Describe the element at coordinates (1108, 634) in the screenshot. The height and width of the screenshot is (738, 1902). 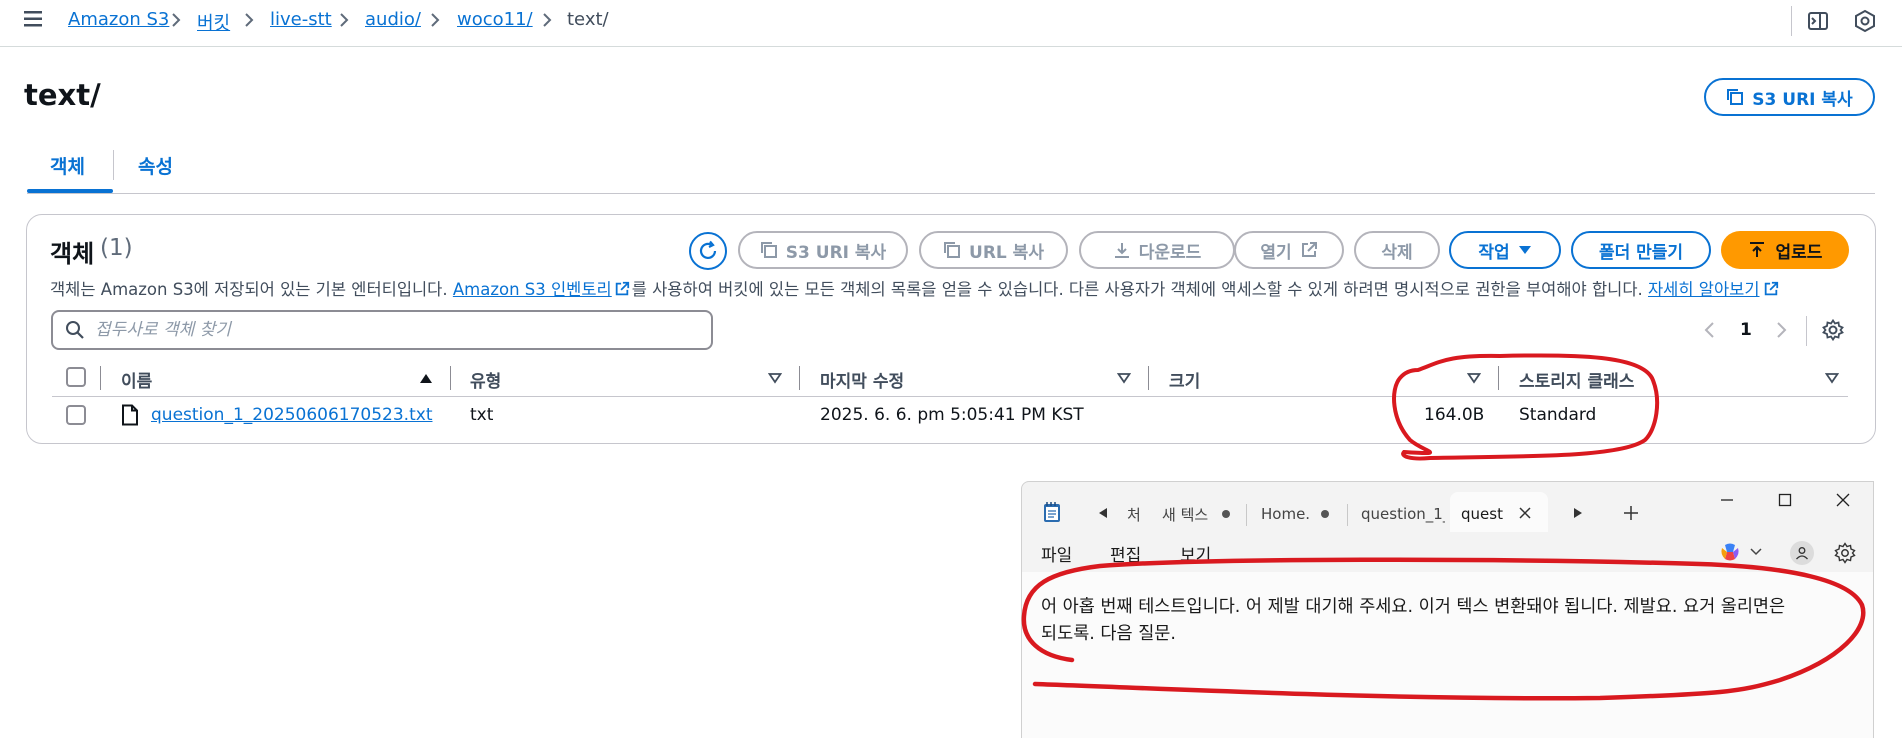
I see `notepad-content-line: 되도록. 다음 질문.` at that location.